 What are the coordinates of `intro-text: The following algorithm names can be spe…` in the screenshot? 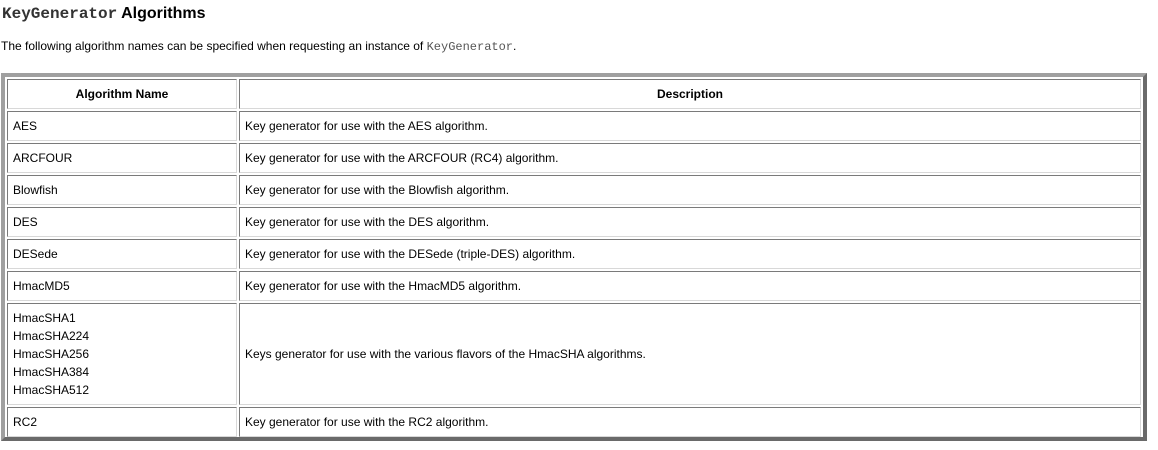 It's located at (214, 46).